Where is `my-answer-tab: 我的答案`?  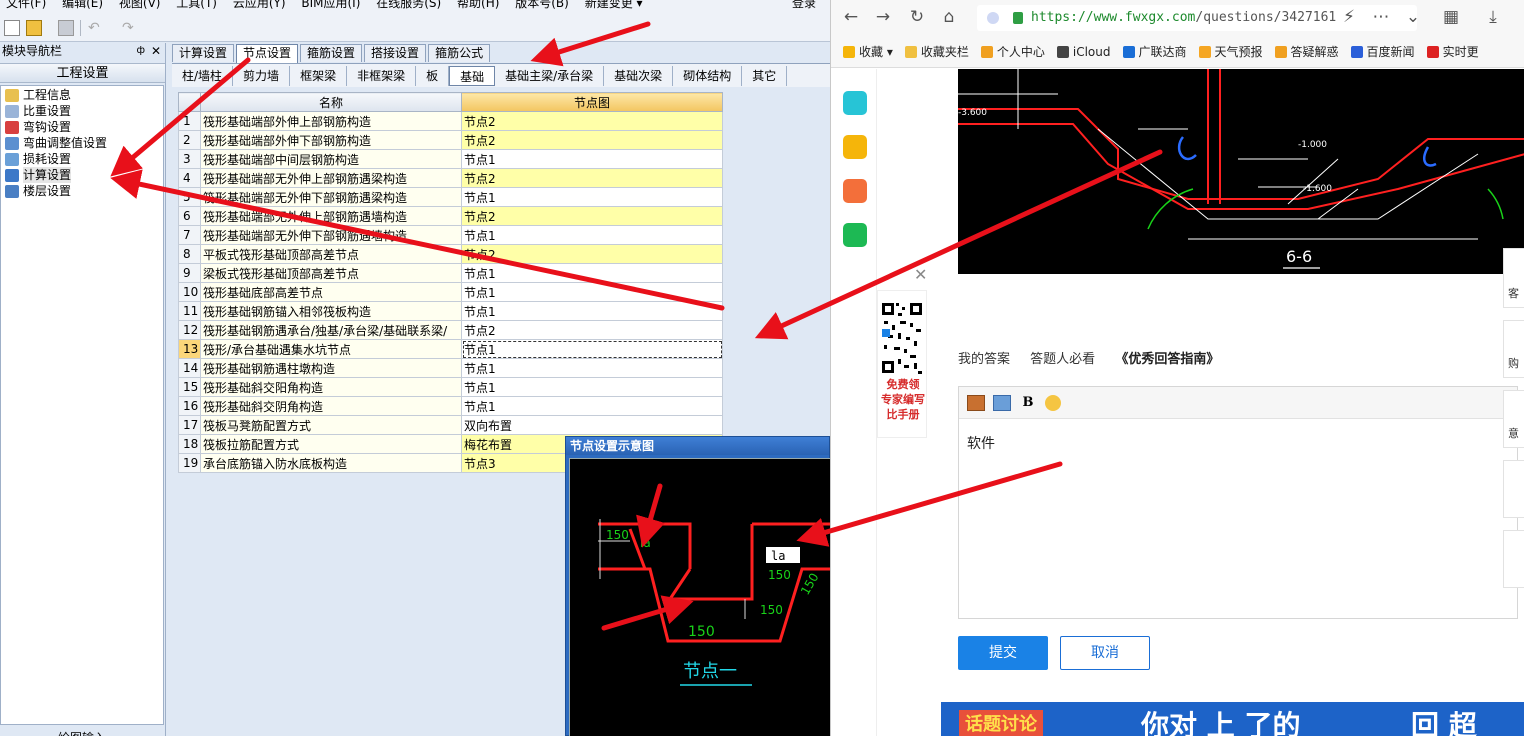 my-answer-tab: 我的答案 is located at coordinates (984, 359).